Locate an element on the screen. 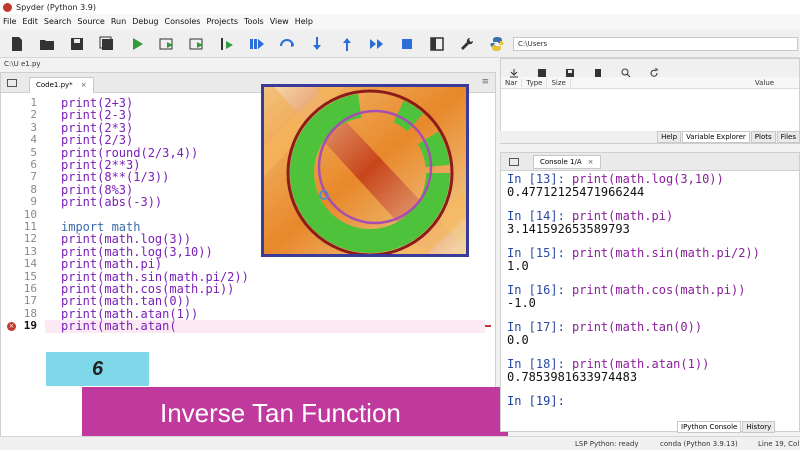 The image size is (800, 450). console-input-code: print(math.sin(math.pi/2)) is located at coordinates (666, 253).